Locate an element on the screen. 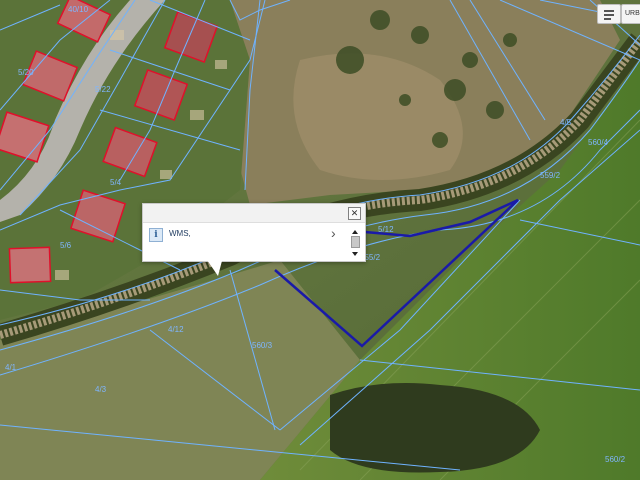 This screenshot has width=640, height=480. parcel-label: 560/2 is located at coordinates (615, 459).